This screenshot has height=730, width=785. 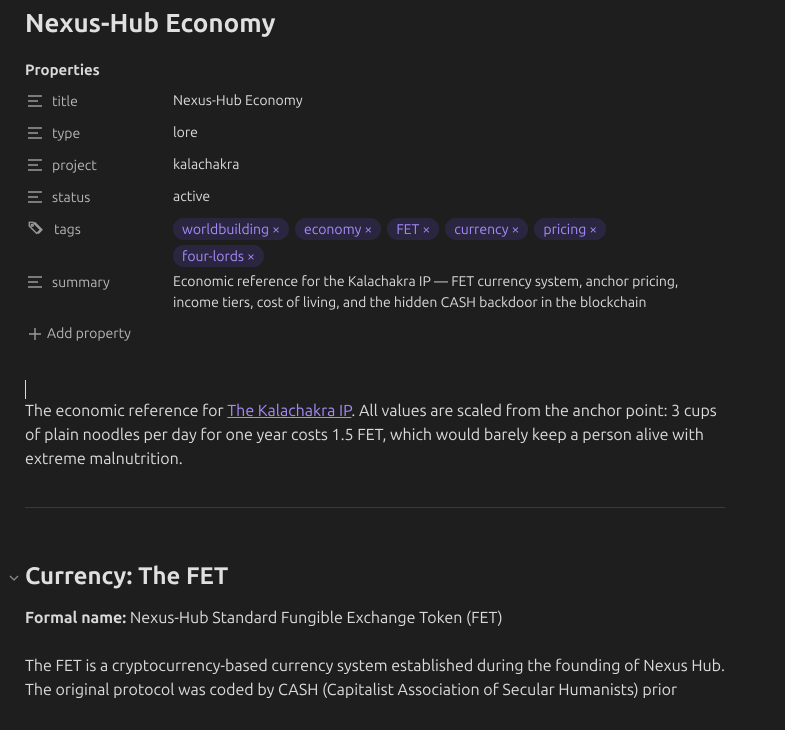 What do you see at coordinates (150, 23) in the screenshot?
I see `note-title: Nexus-Hub Economy` at bounding box center [150, 23].